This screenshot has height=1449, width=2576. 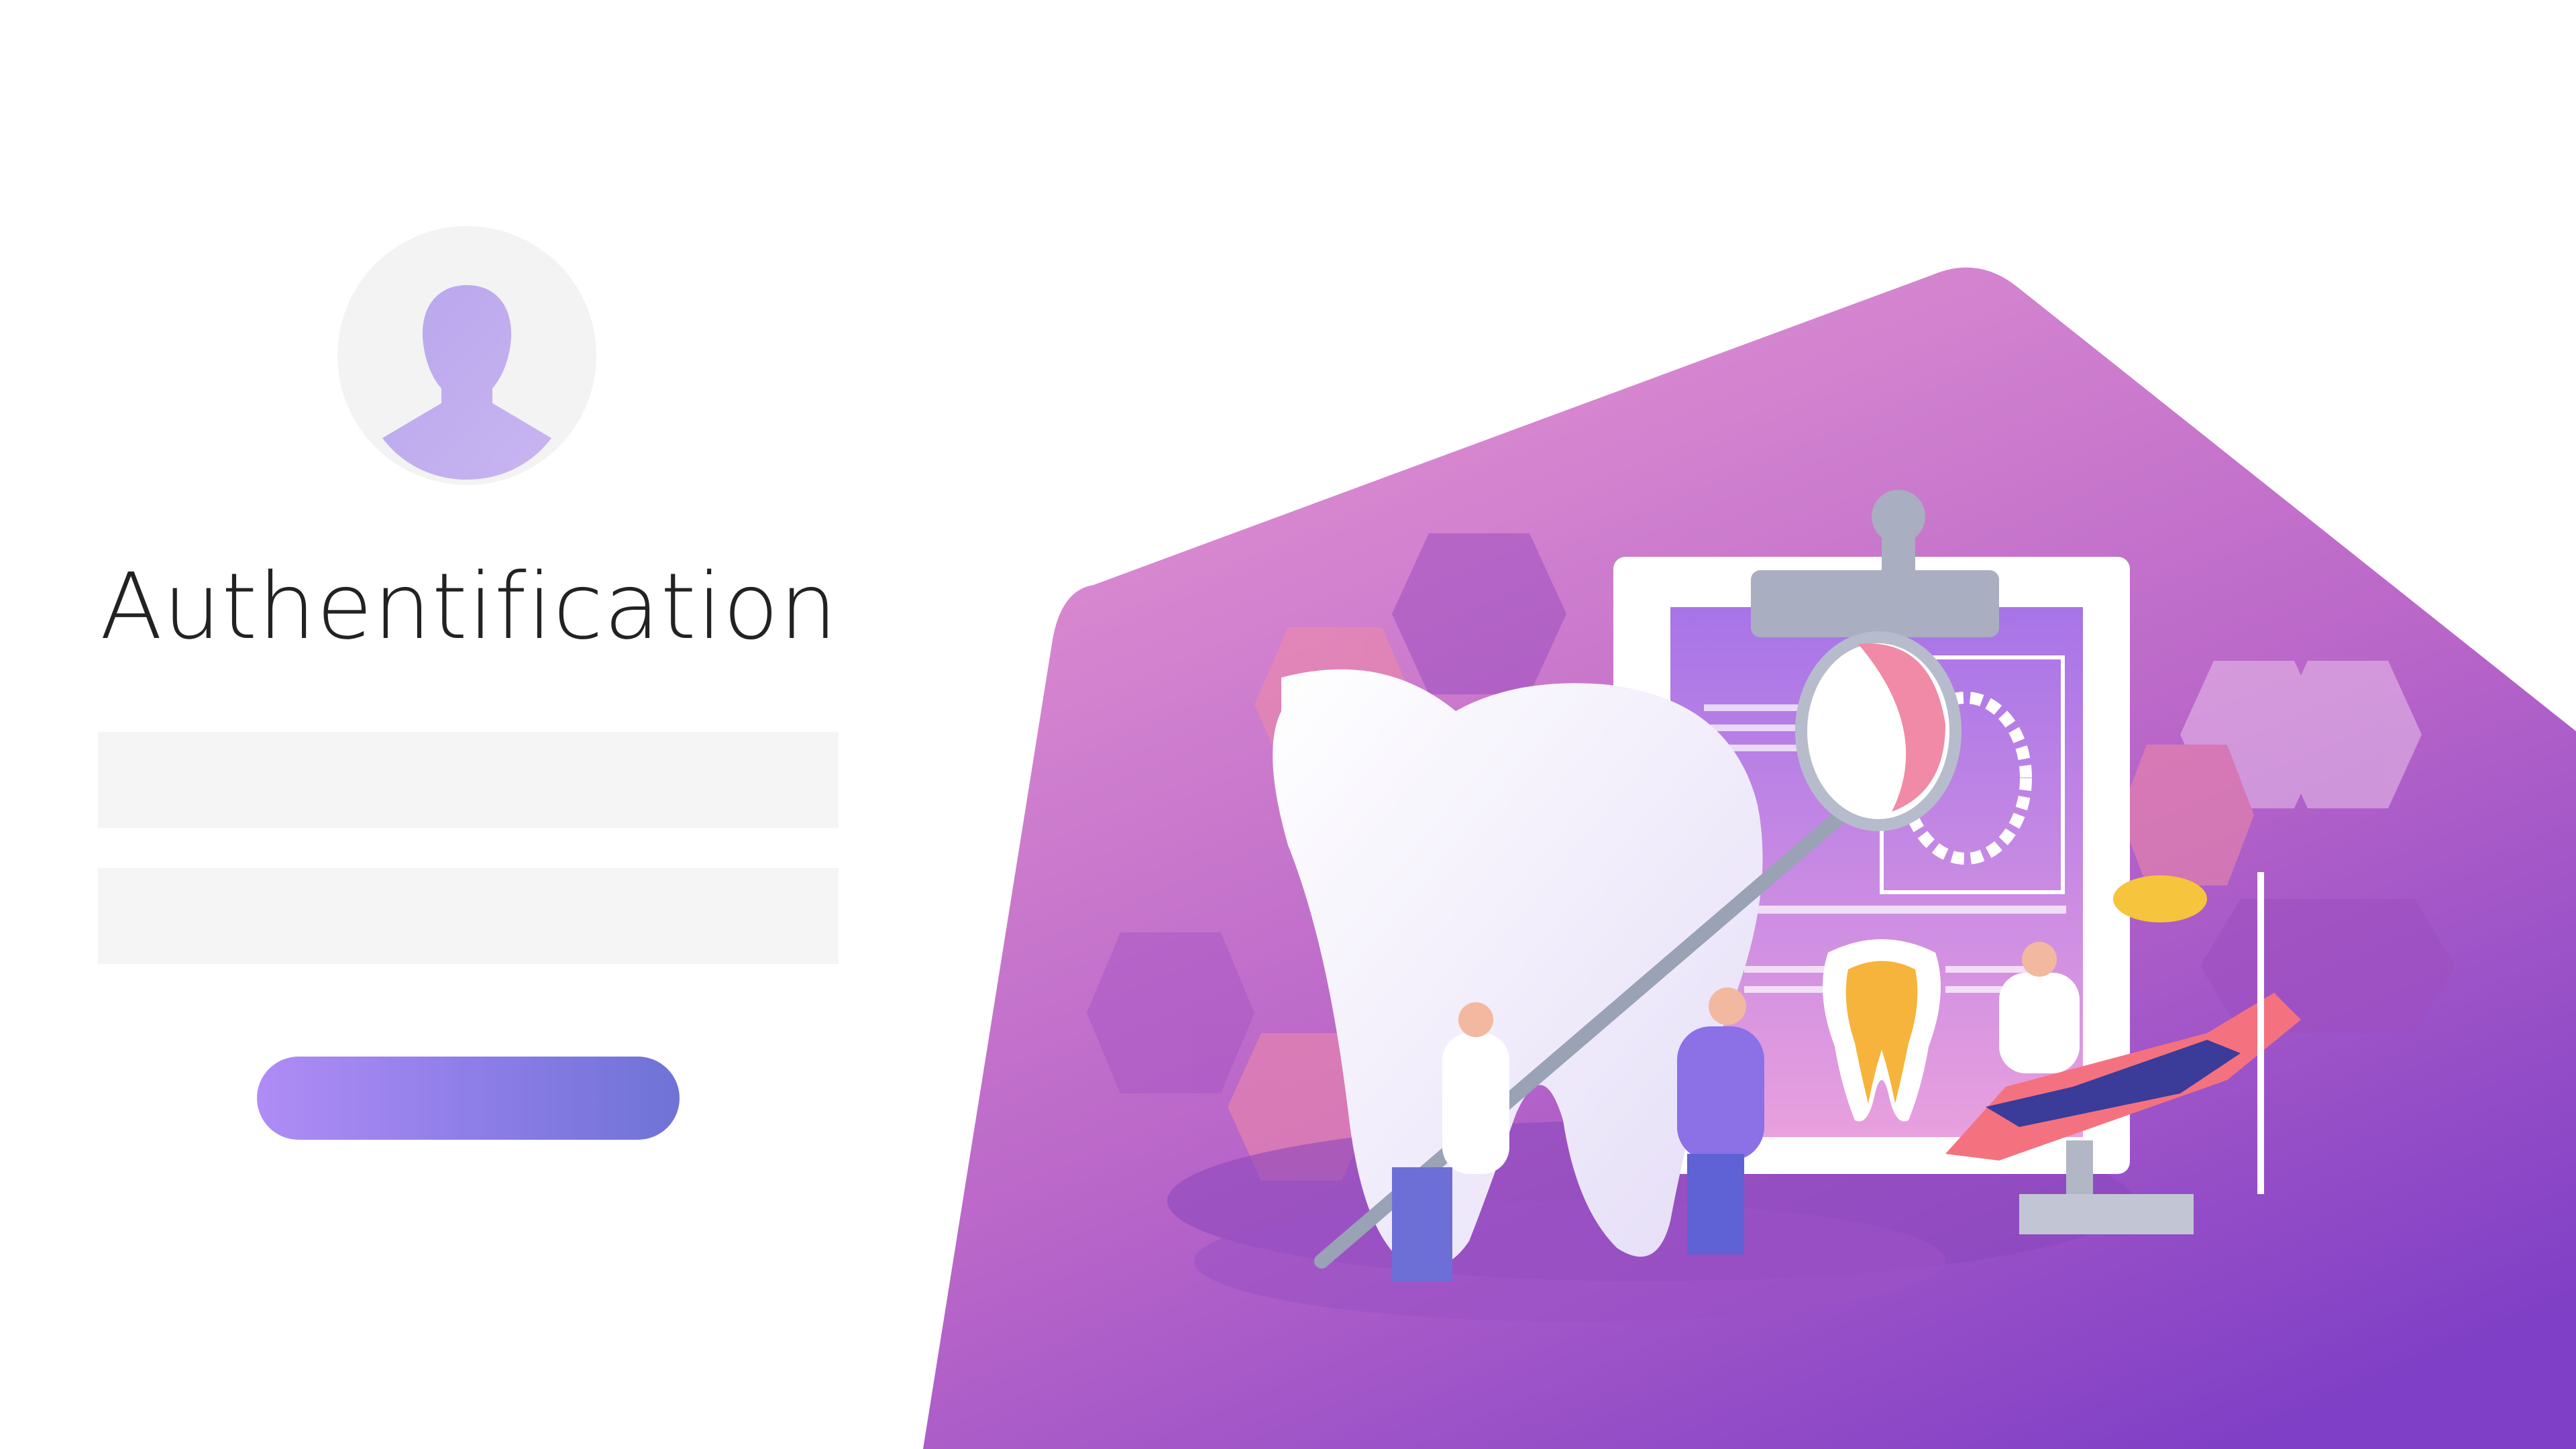 I want to click on page-title: Authentification, so click(x=468, y=607).